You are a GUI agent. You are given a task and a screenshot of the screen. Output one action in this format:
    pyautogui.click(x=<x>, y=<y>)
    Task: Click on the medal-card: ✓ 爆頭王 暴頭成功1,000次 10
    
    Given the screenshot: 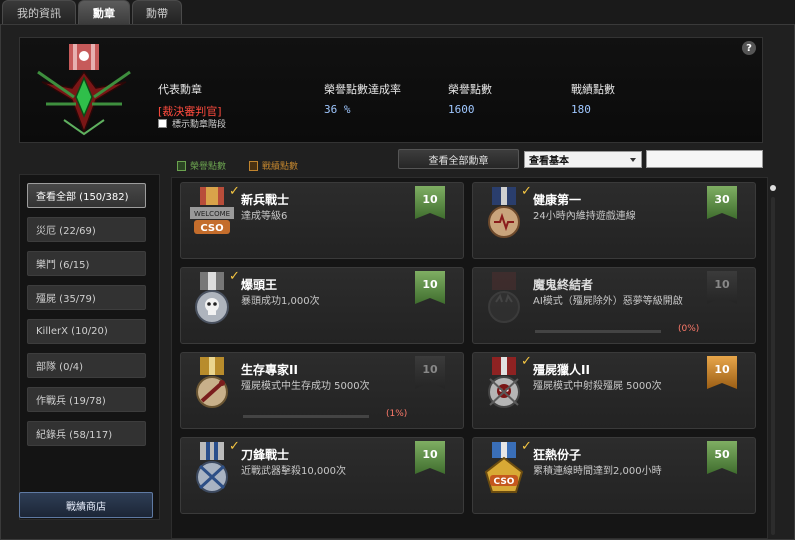 What is the action you would take?
    pyautogui.click(x=322, y=305)
    